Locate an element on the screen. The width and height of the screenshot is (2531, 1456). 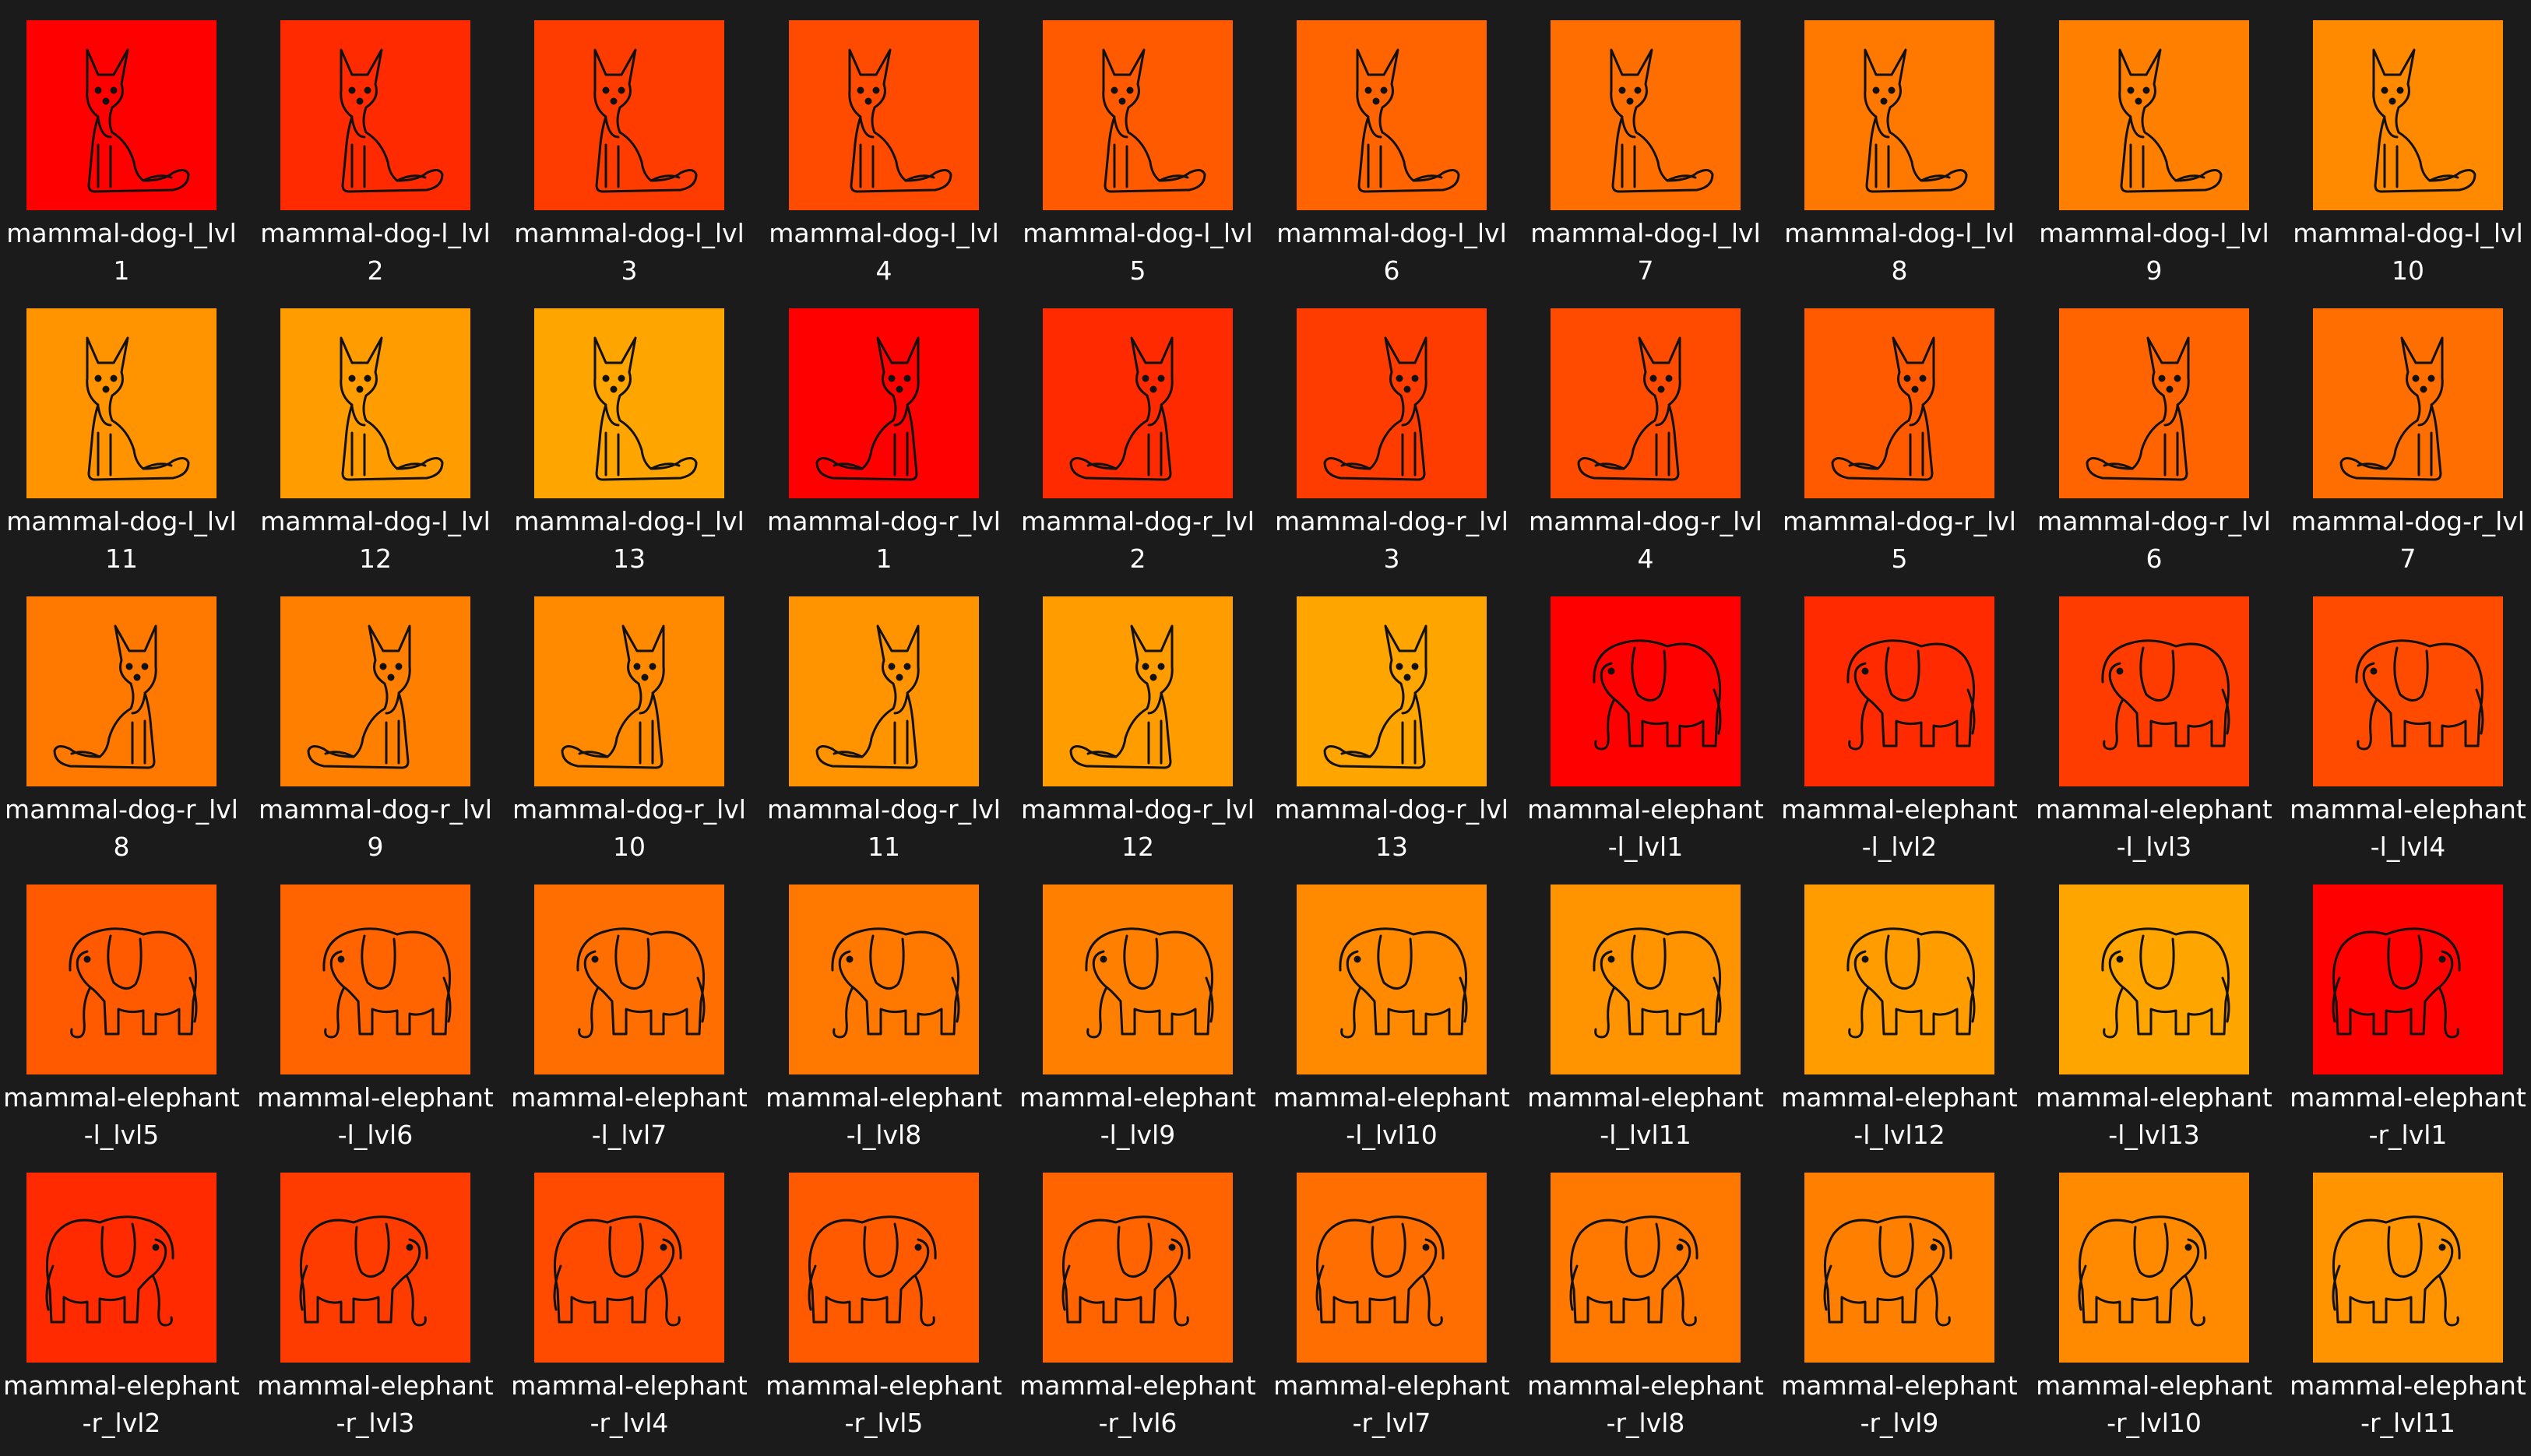
file-tile: mammal-elephant-r_lvl8 is located at coordinates (1651, 1296).